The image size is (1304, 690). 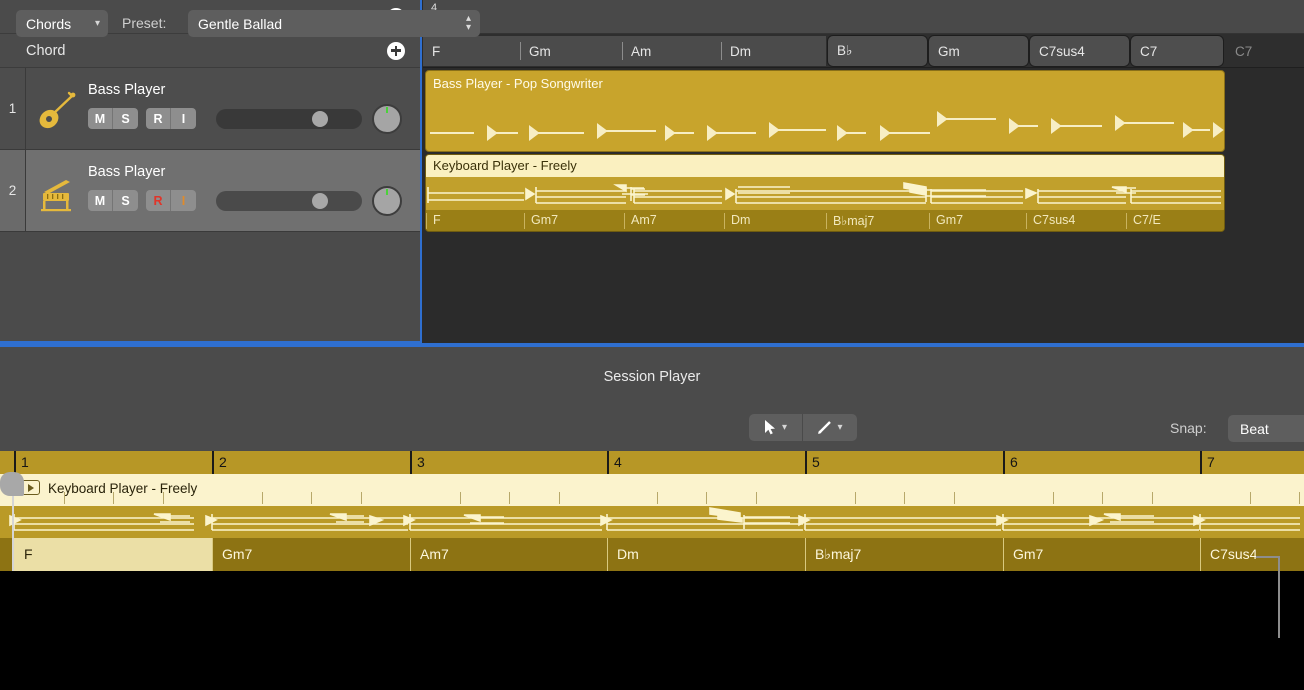 I want to click on track-1-record-button: R, so click(x=158, y=118).